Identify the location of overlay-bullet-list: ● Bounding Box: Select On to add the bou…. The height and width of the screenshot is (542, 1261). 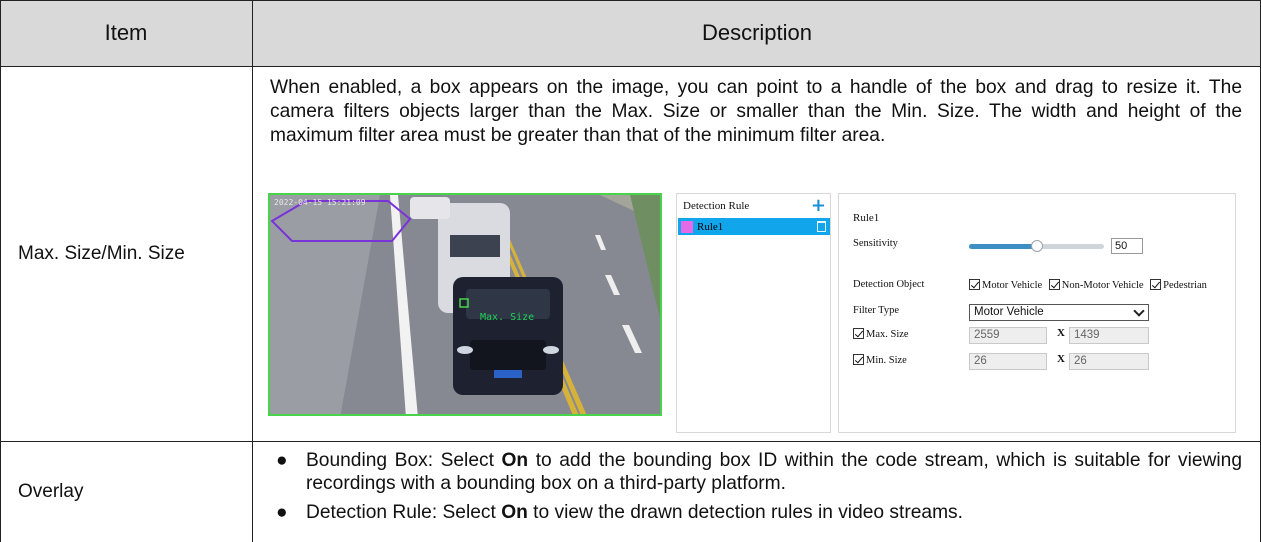
(756, 489).